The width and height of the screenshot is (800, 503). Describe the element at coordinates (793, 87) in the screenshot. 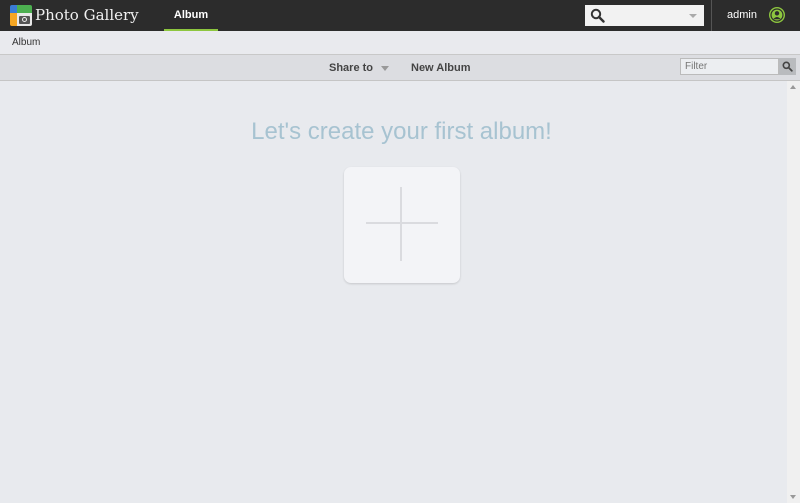

I see `scroll-up-arrow-icon` at that location.